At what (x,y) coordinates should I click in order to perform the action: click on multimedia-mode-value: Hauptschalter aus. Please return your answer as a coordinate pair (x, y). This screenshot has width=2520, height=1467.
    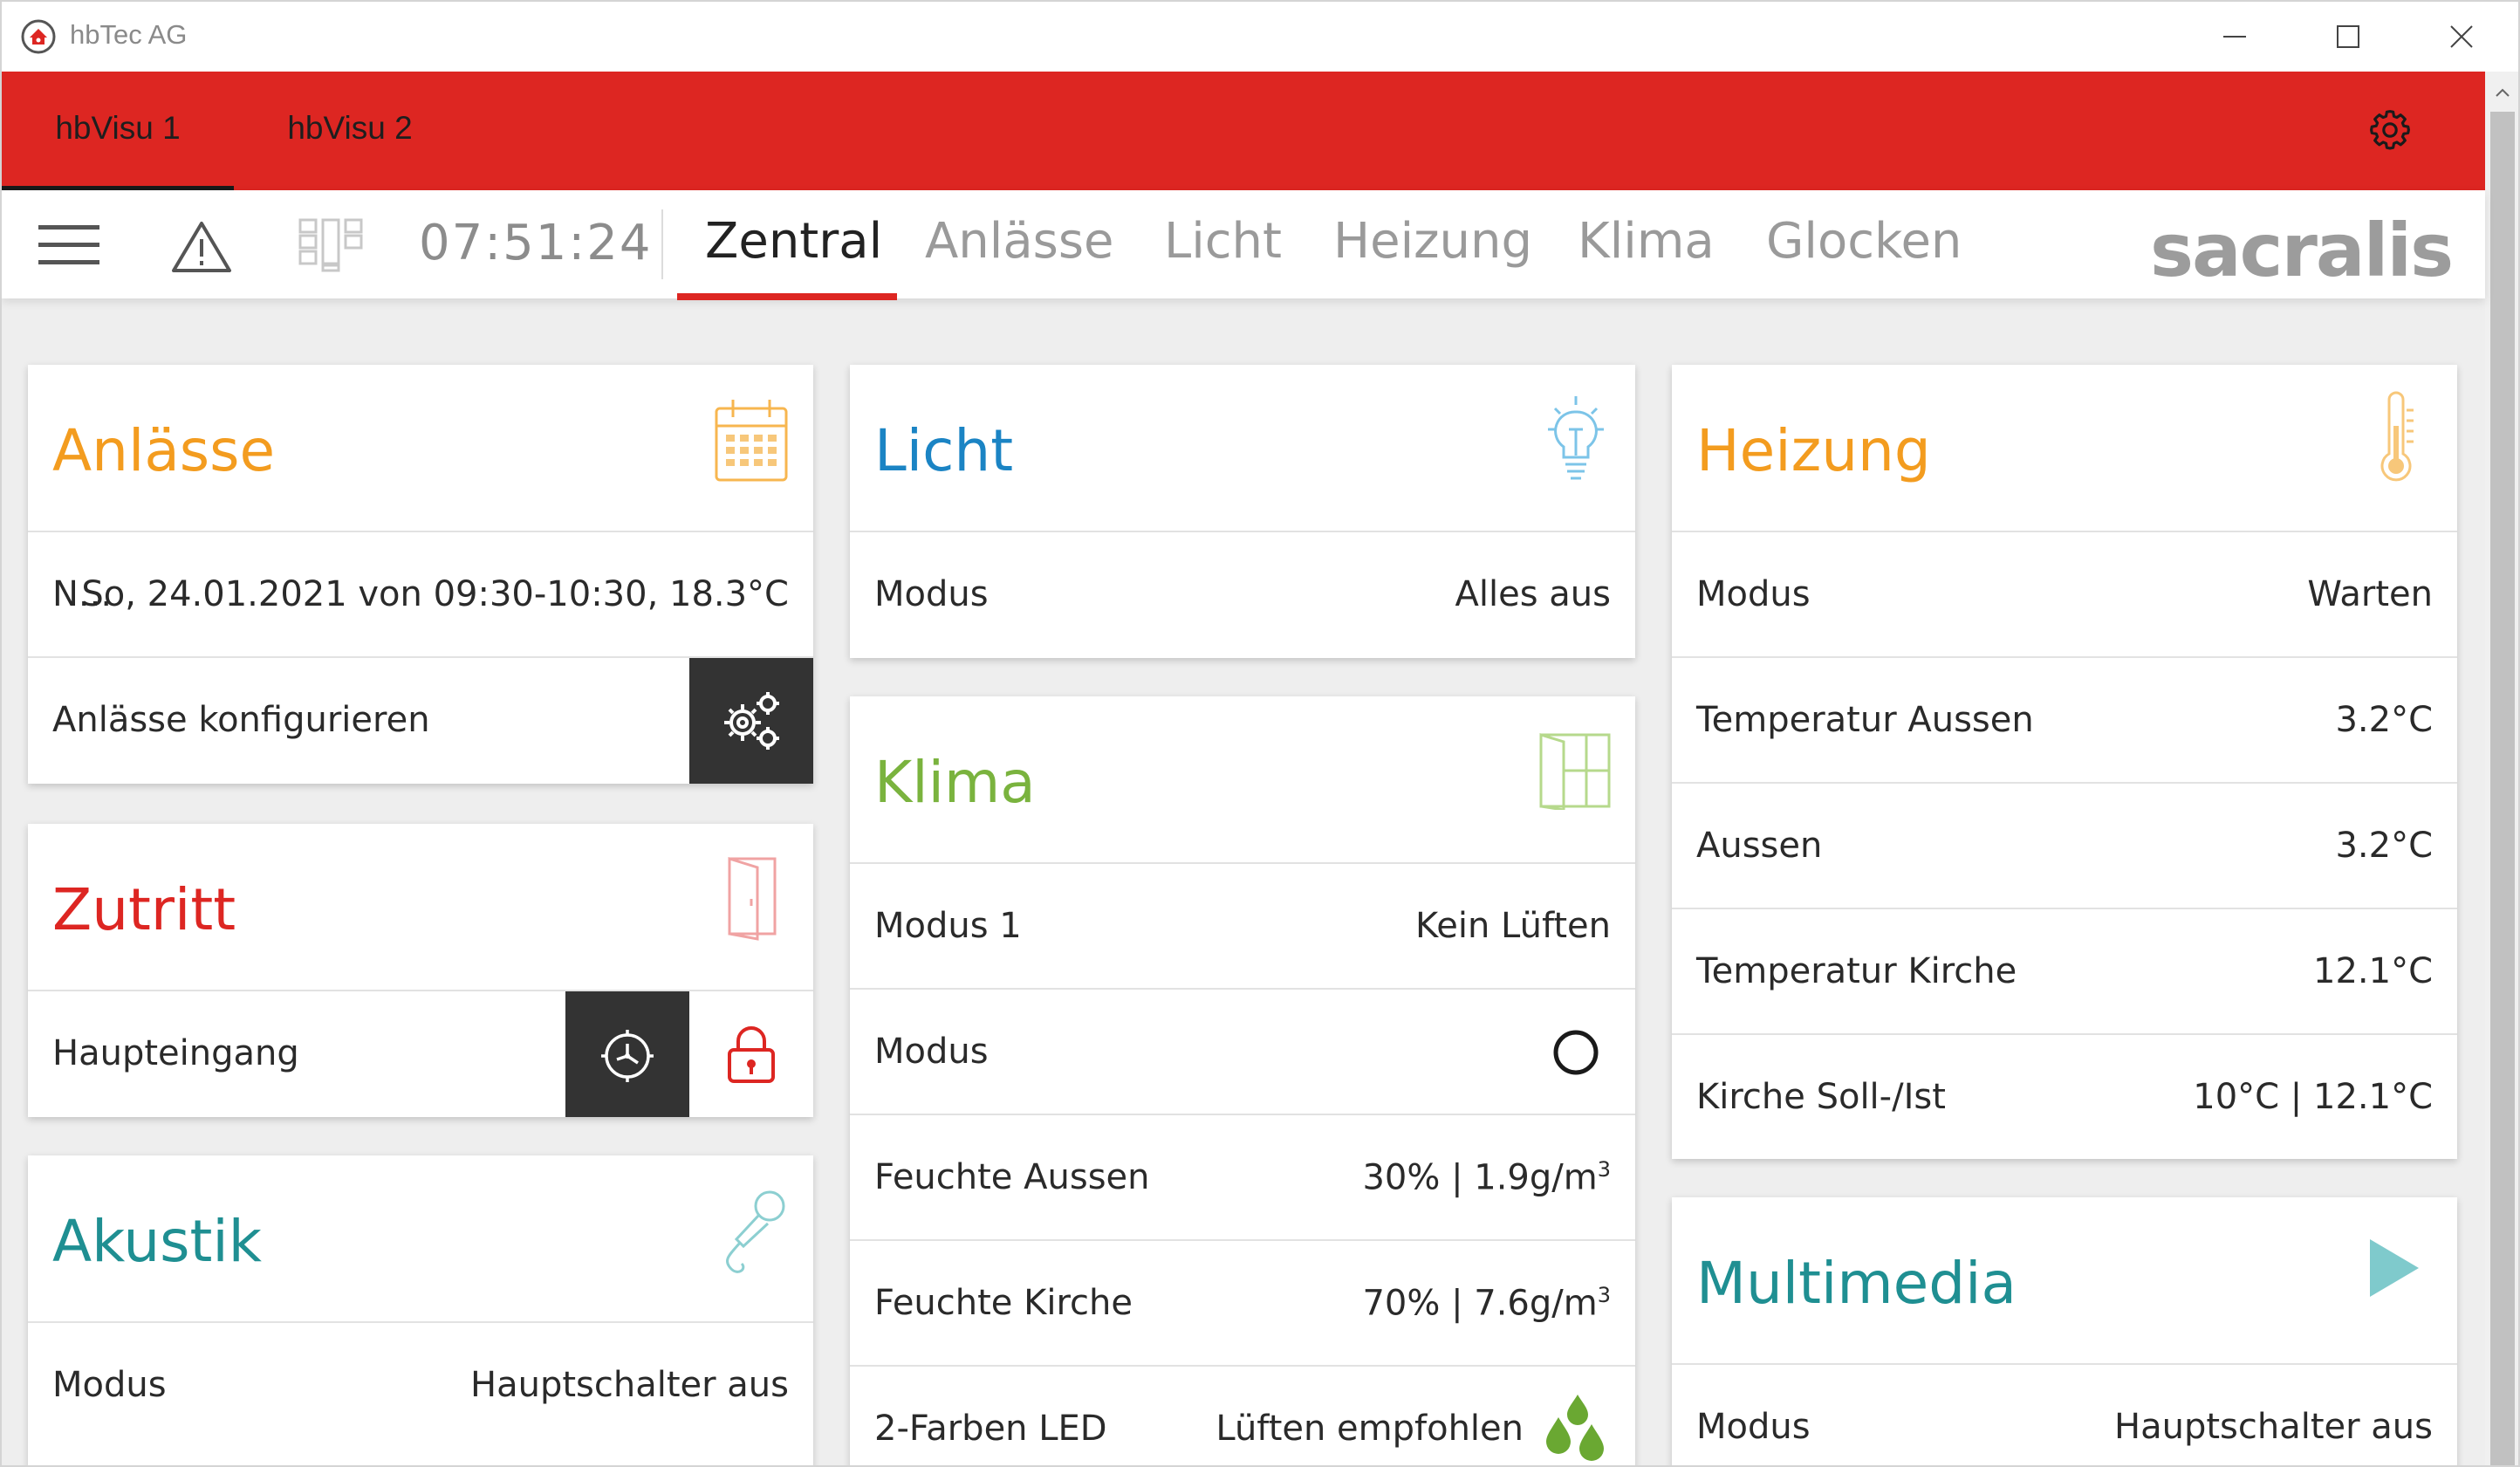
    Looking at the image, I should click on (2273, 1427).